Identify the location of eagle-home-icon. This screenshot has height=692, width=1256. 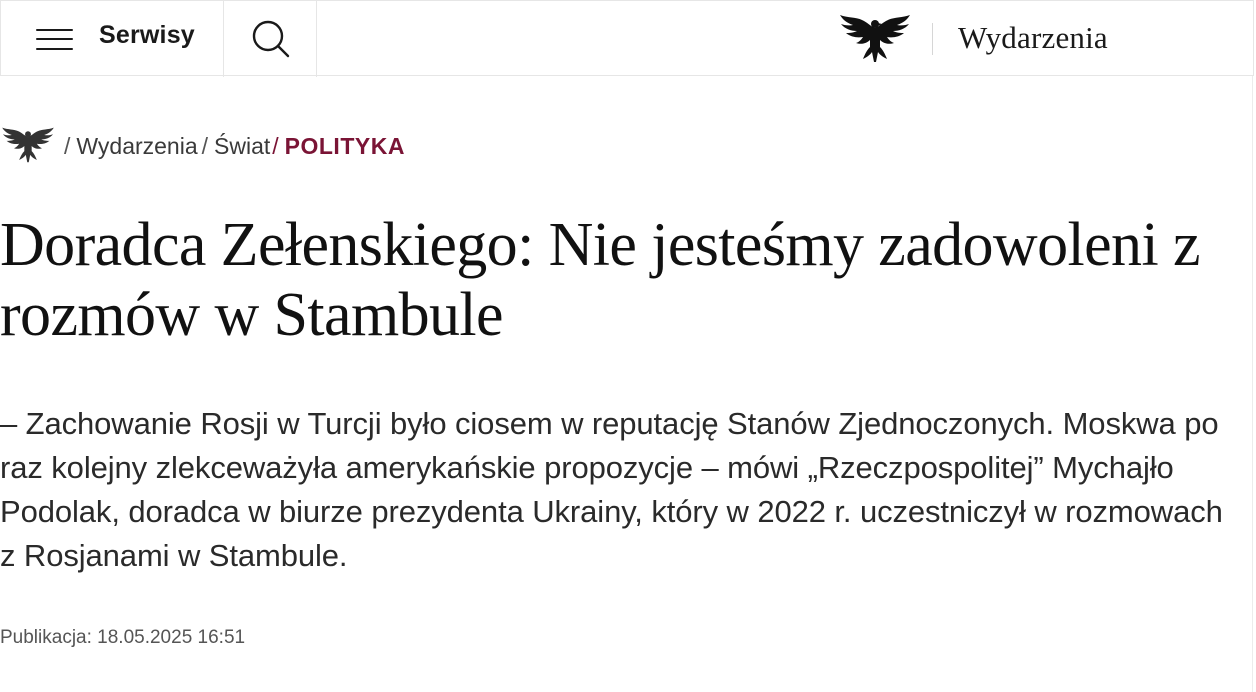
(28, 146).